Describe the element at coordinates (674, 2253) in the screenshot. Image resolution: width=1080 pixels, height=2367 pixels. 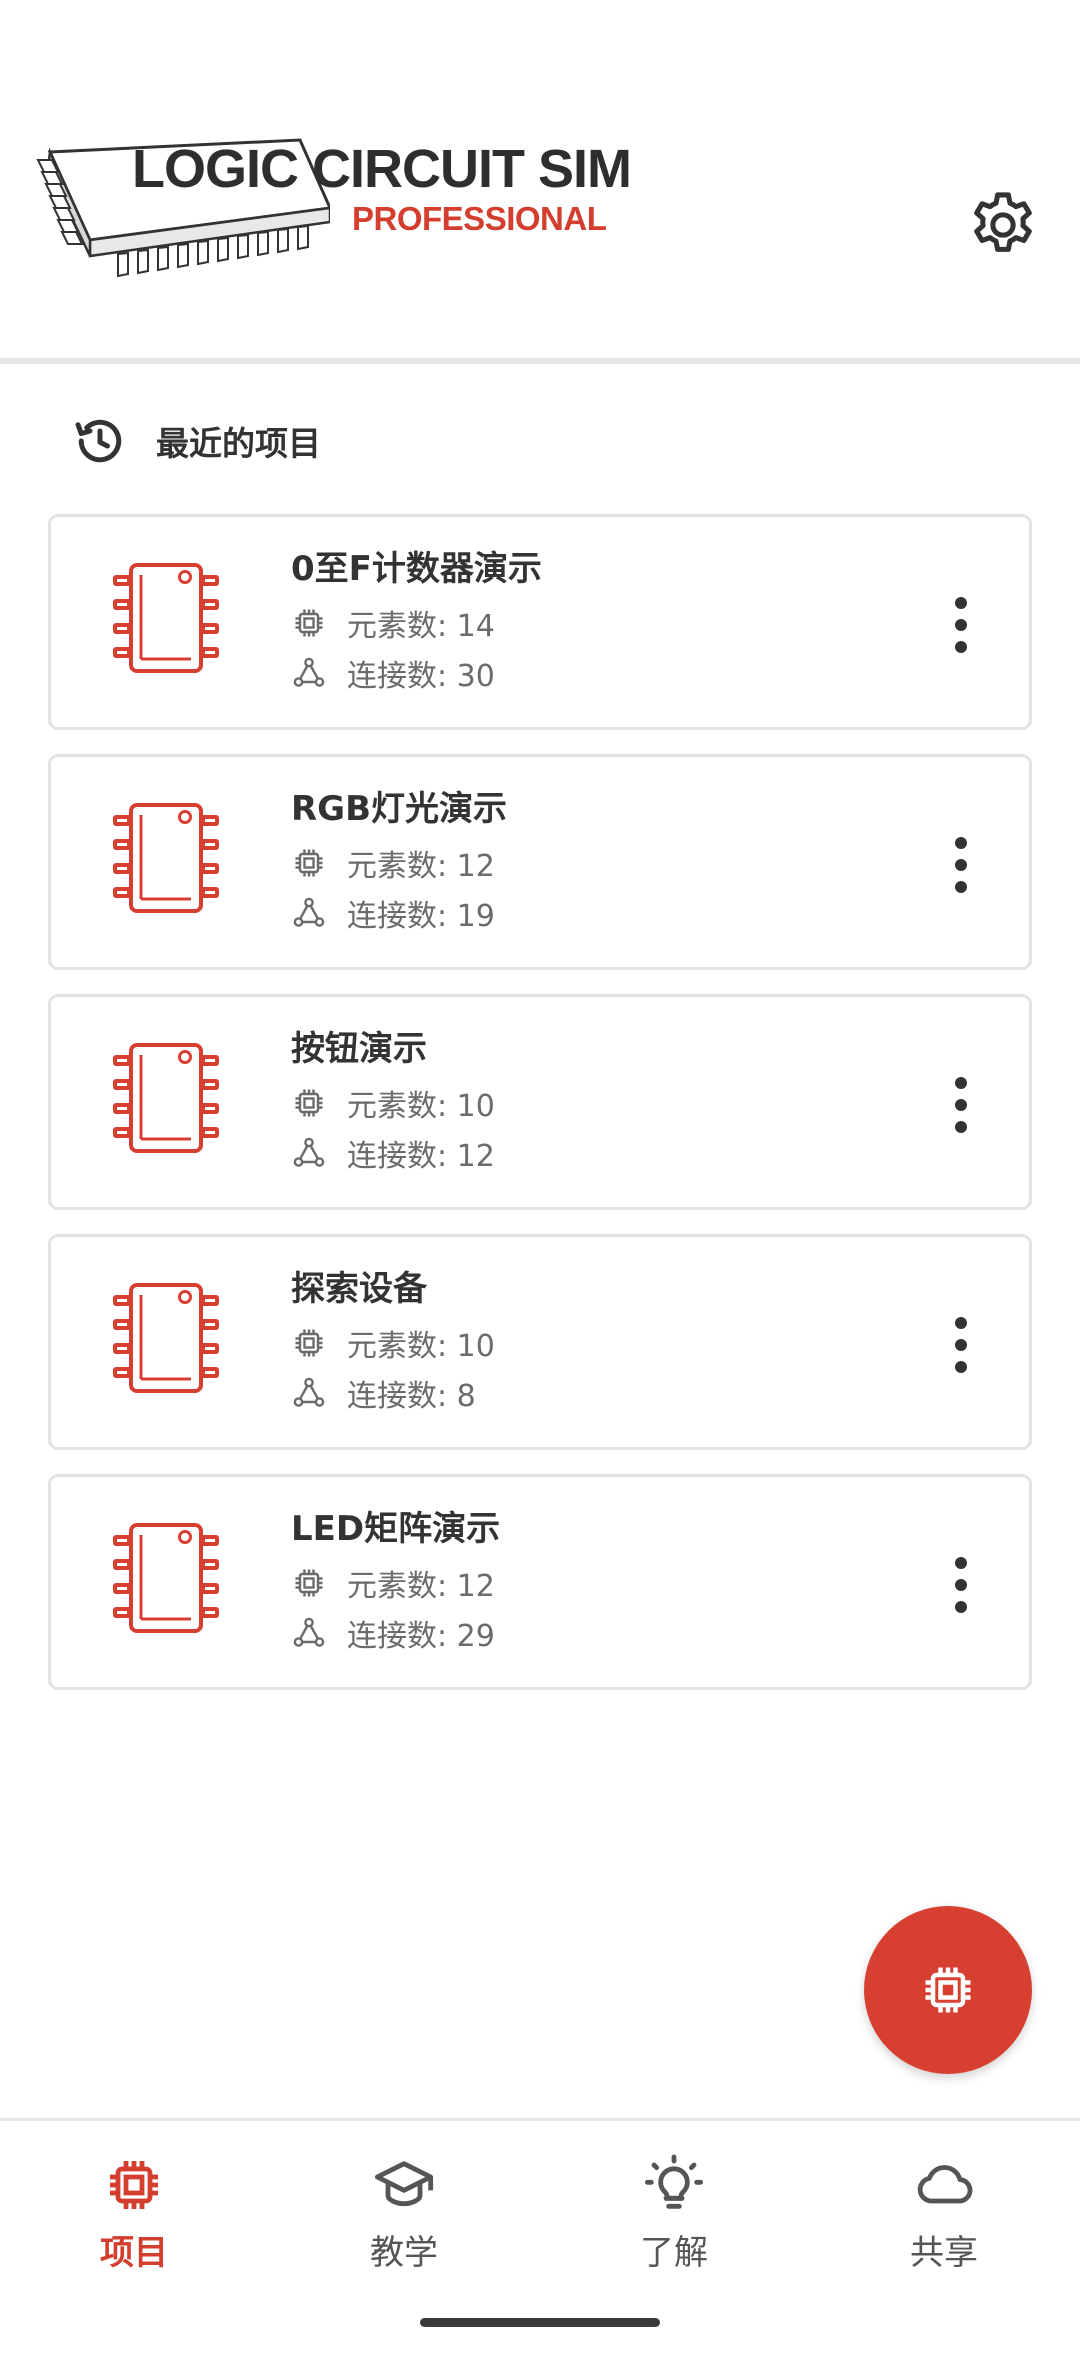
I see `nav-label: 了解` at that location.